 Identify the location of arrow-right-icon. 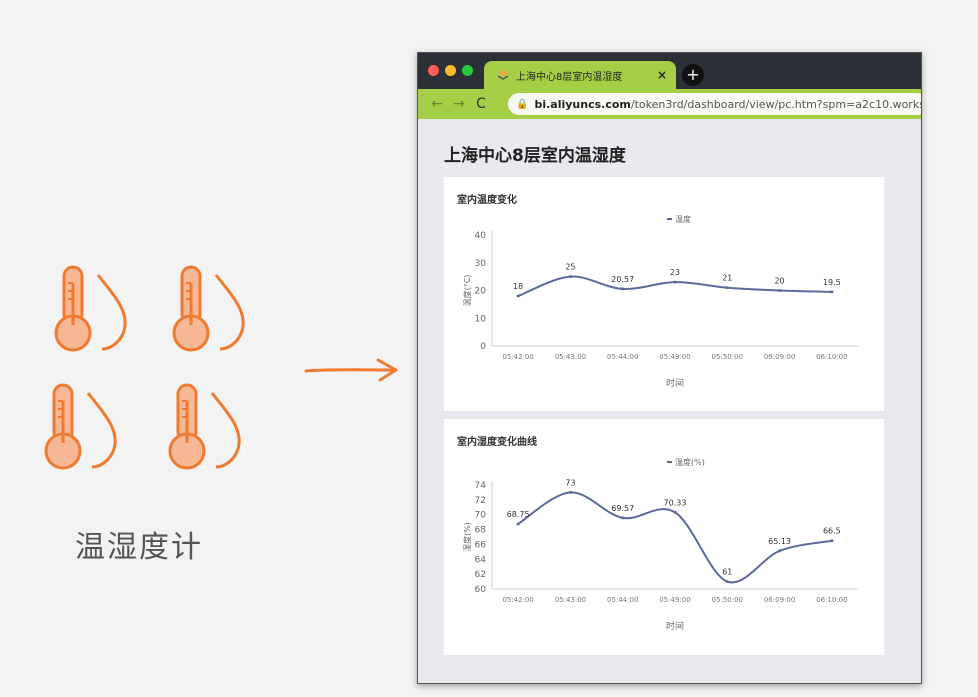
(351, 370).